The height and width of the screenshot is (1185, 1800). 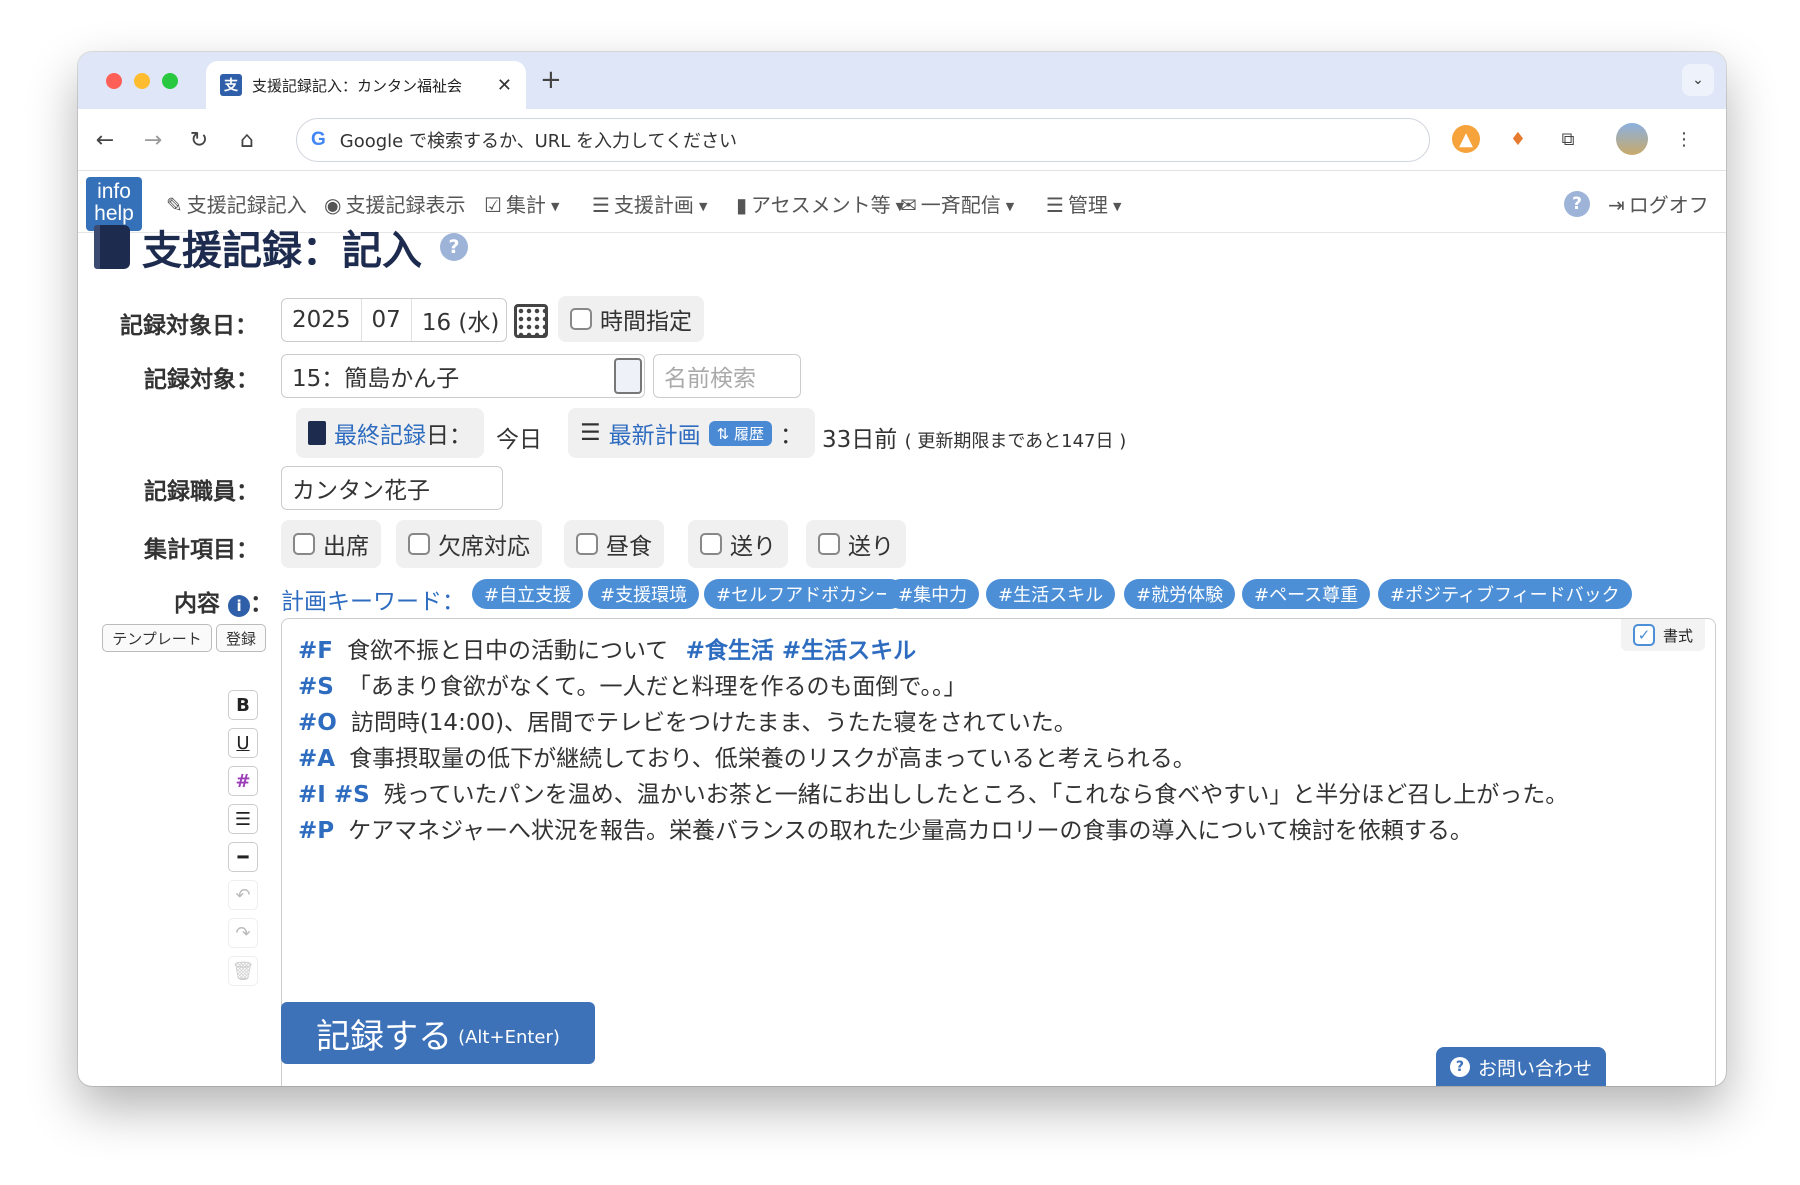 What do you see at coordinates (199, 140) in the screenshot?
I see `reload-button: ↻` at bounding box center [199, 140].